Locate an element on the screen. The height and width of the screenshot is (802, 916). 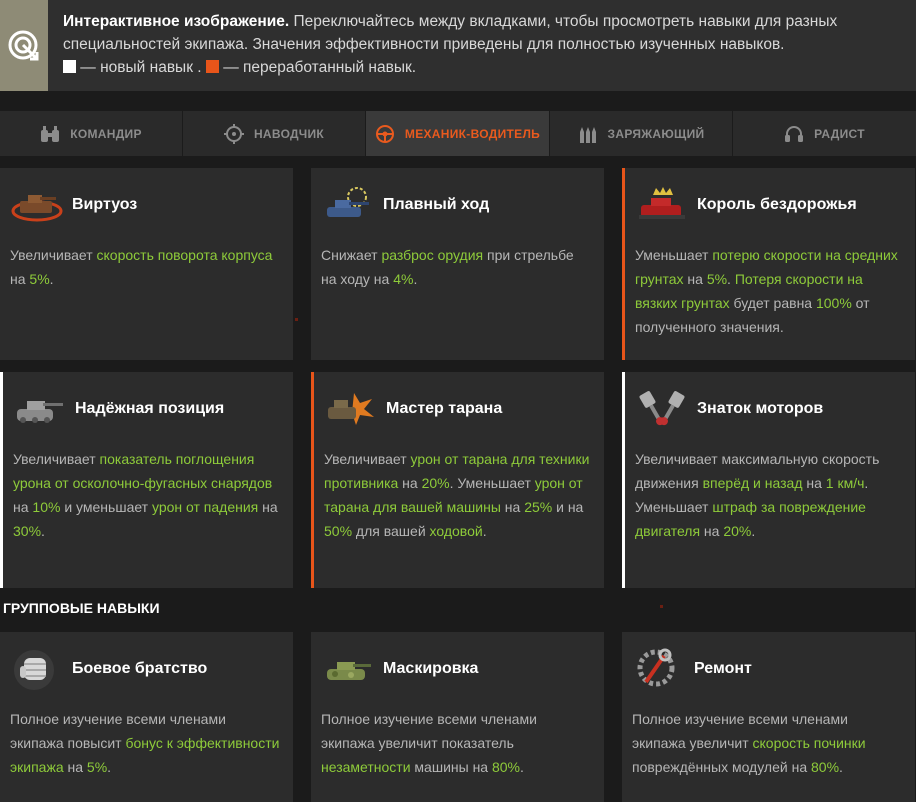
description-text: Уменьшает is located at coordinates (674, 255).